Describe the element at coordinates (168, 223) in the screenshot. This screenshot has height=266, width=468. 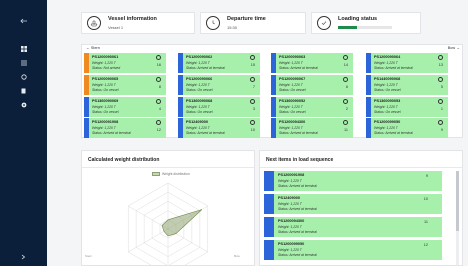
I see `weight-radar-chart` at that location.